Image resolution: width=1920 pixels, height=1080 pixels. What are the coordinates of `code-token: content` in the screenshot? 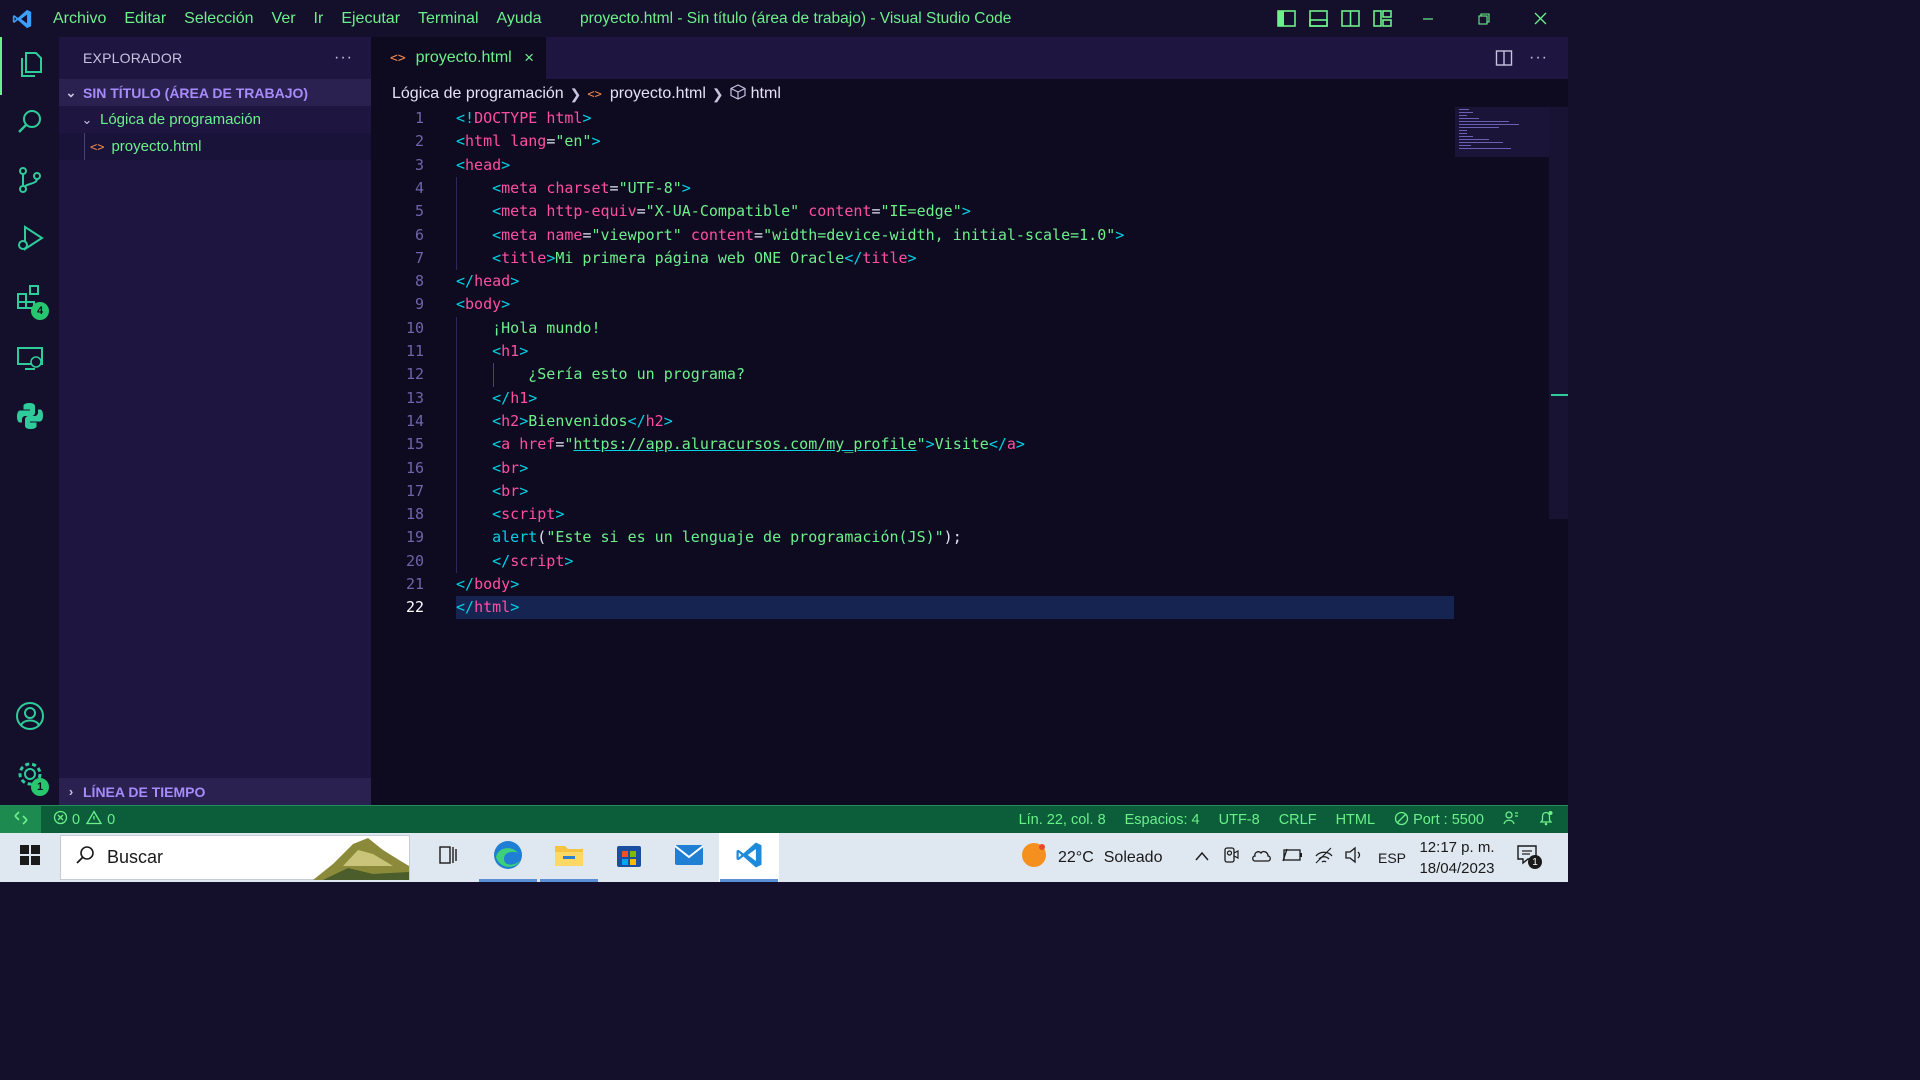 It's located at (840, 211).